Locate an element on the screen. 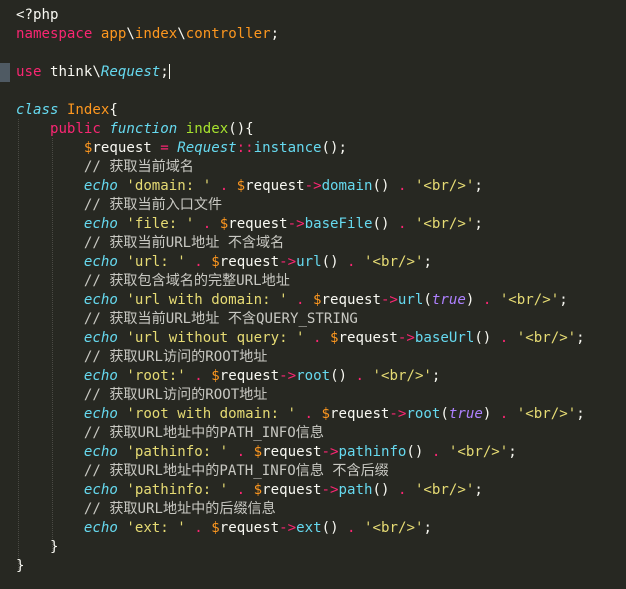 This screenshot has height=589, width=626. text-caret is located at coordinates (169, 71).